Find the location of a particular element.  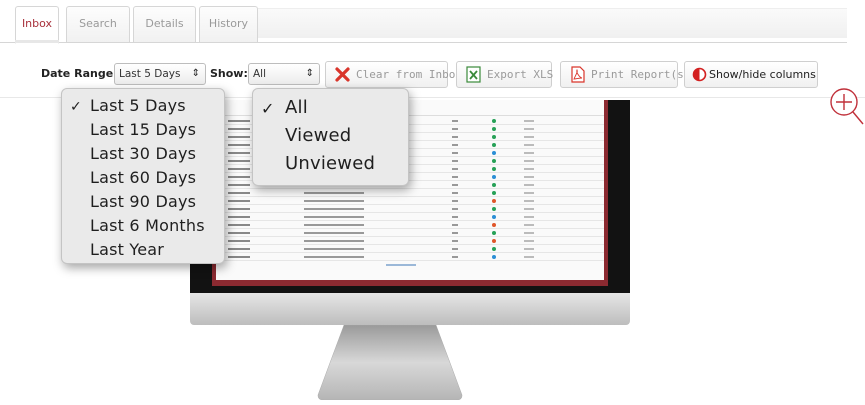

tab-label: History is located at coordinates (228, 23).